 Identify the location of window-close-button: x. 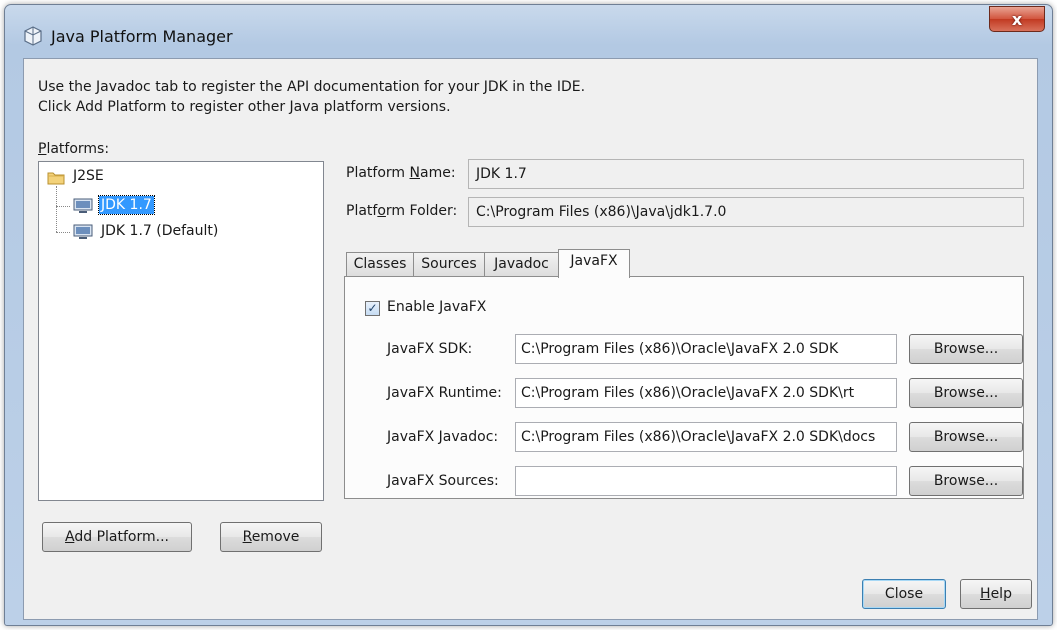
(1017, 19).